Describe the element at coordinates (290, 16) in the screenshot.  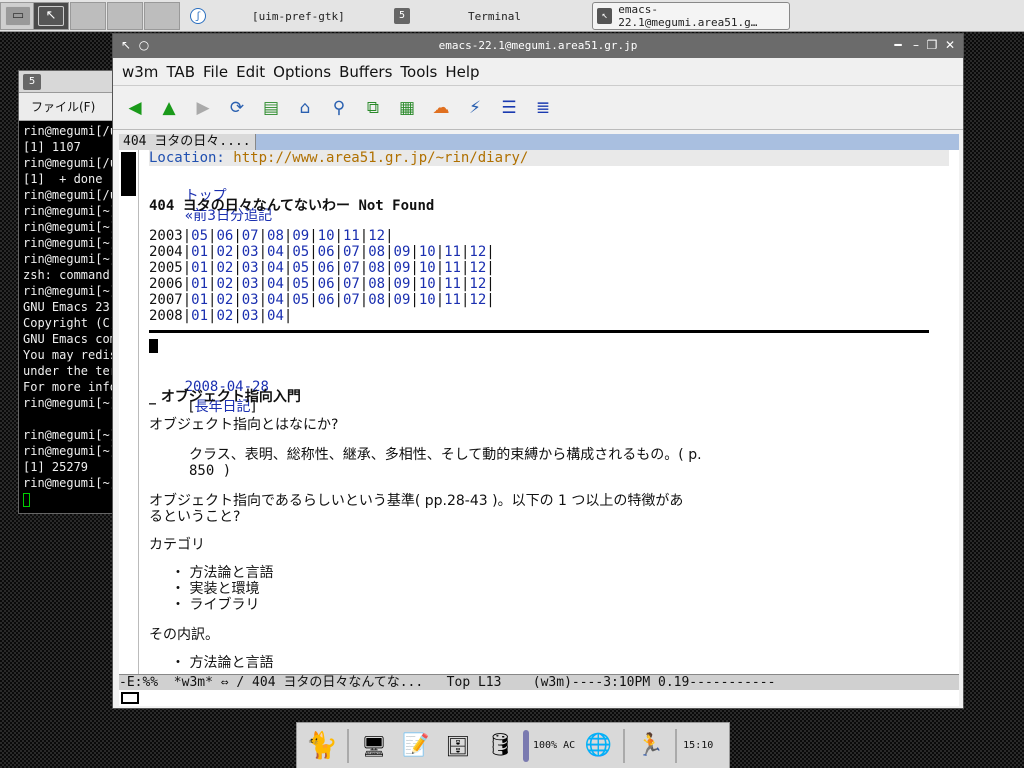
I see `task-uim-pref: ʃ [uim-pref-gtk]` at that location.